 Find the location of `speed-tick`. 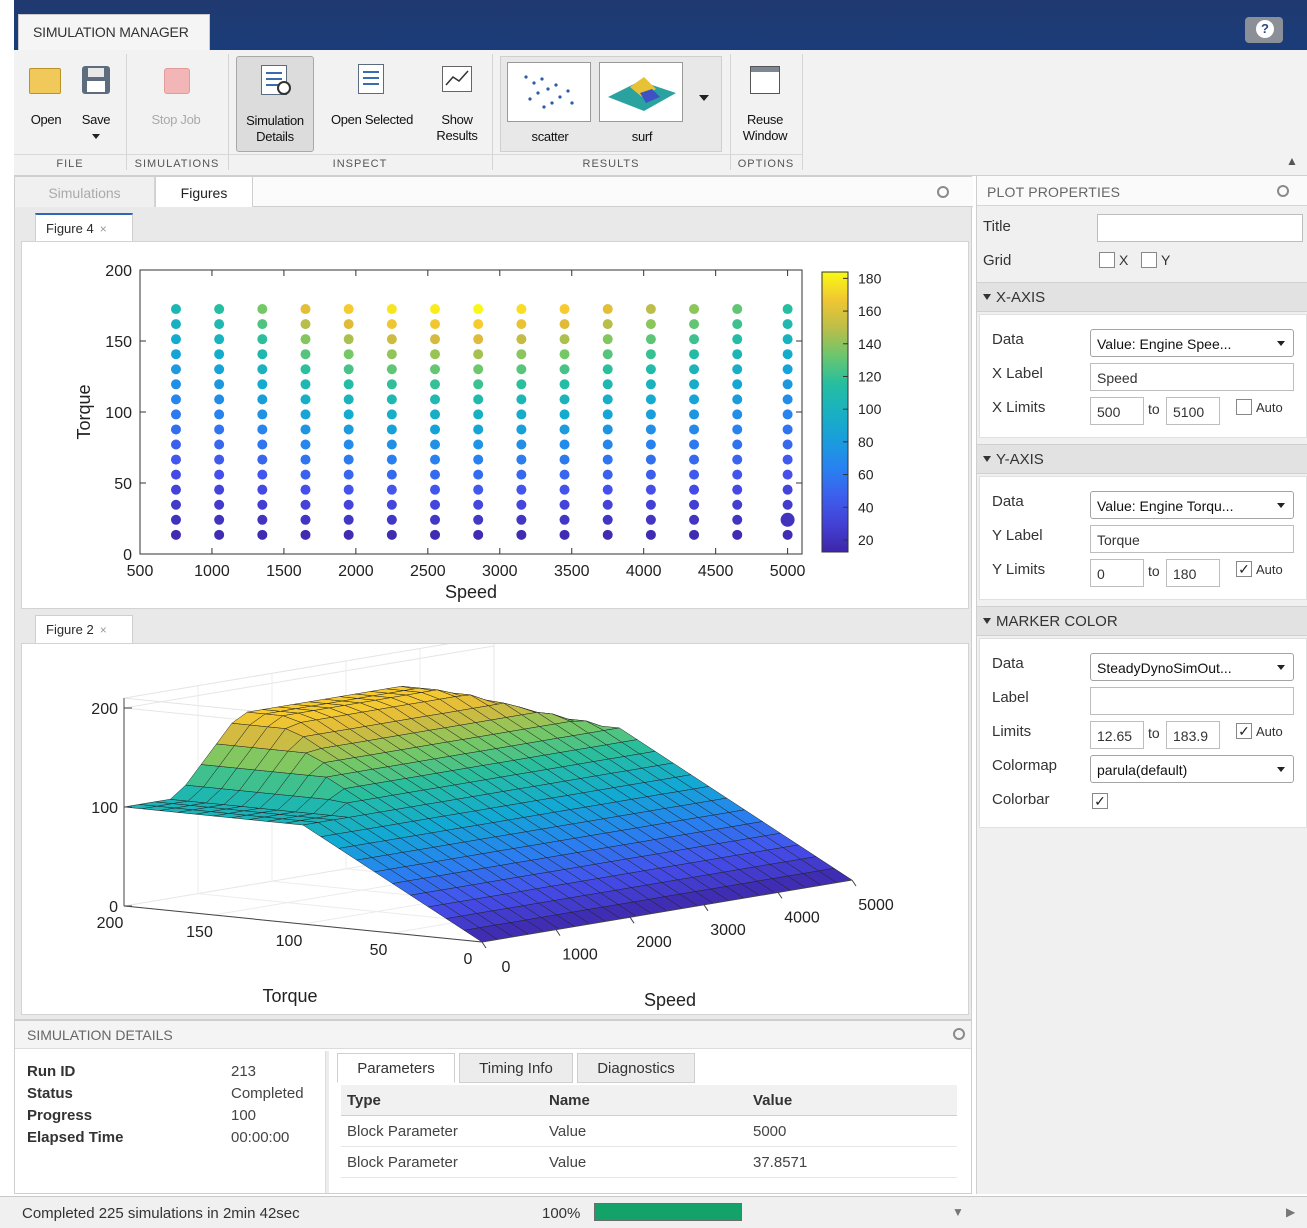

speed-tick is located at coordinates (558, 932).